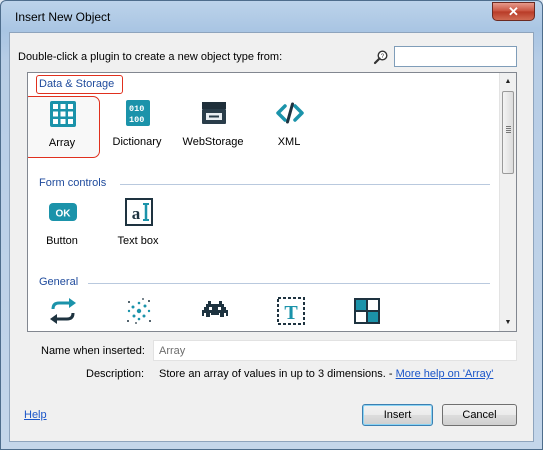 This screenshot has width=543, height=450. I want to click on plugin-label-webstorage: WebStorage, so click(213, 142).